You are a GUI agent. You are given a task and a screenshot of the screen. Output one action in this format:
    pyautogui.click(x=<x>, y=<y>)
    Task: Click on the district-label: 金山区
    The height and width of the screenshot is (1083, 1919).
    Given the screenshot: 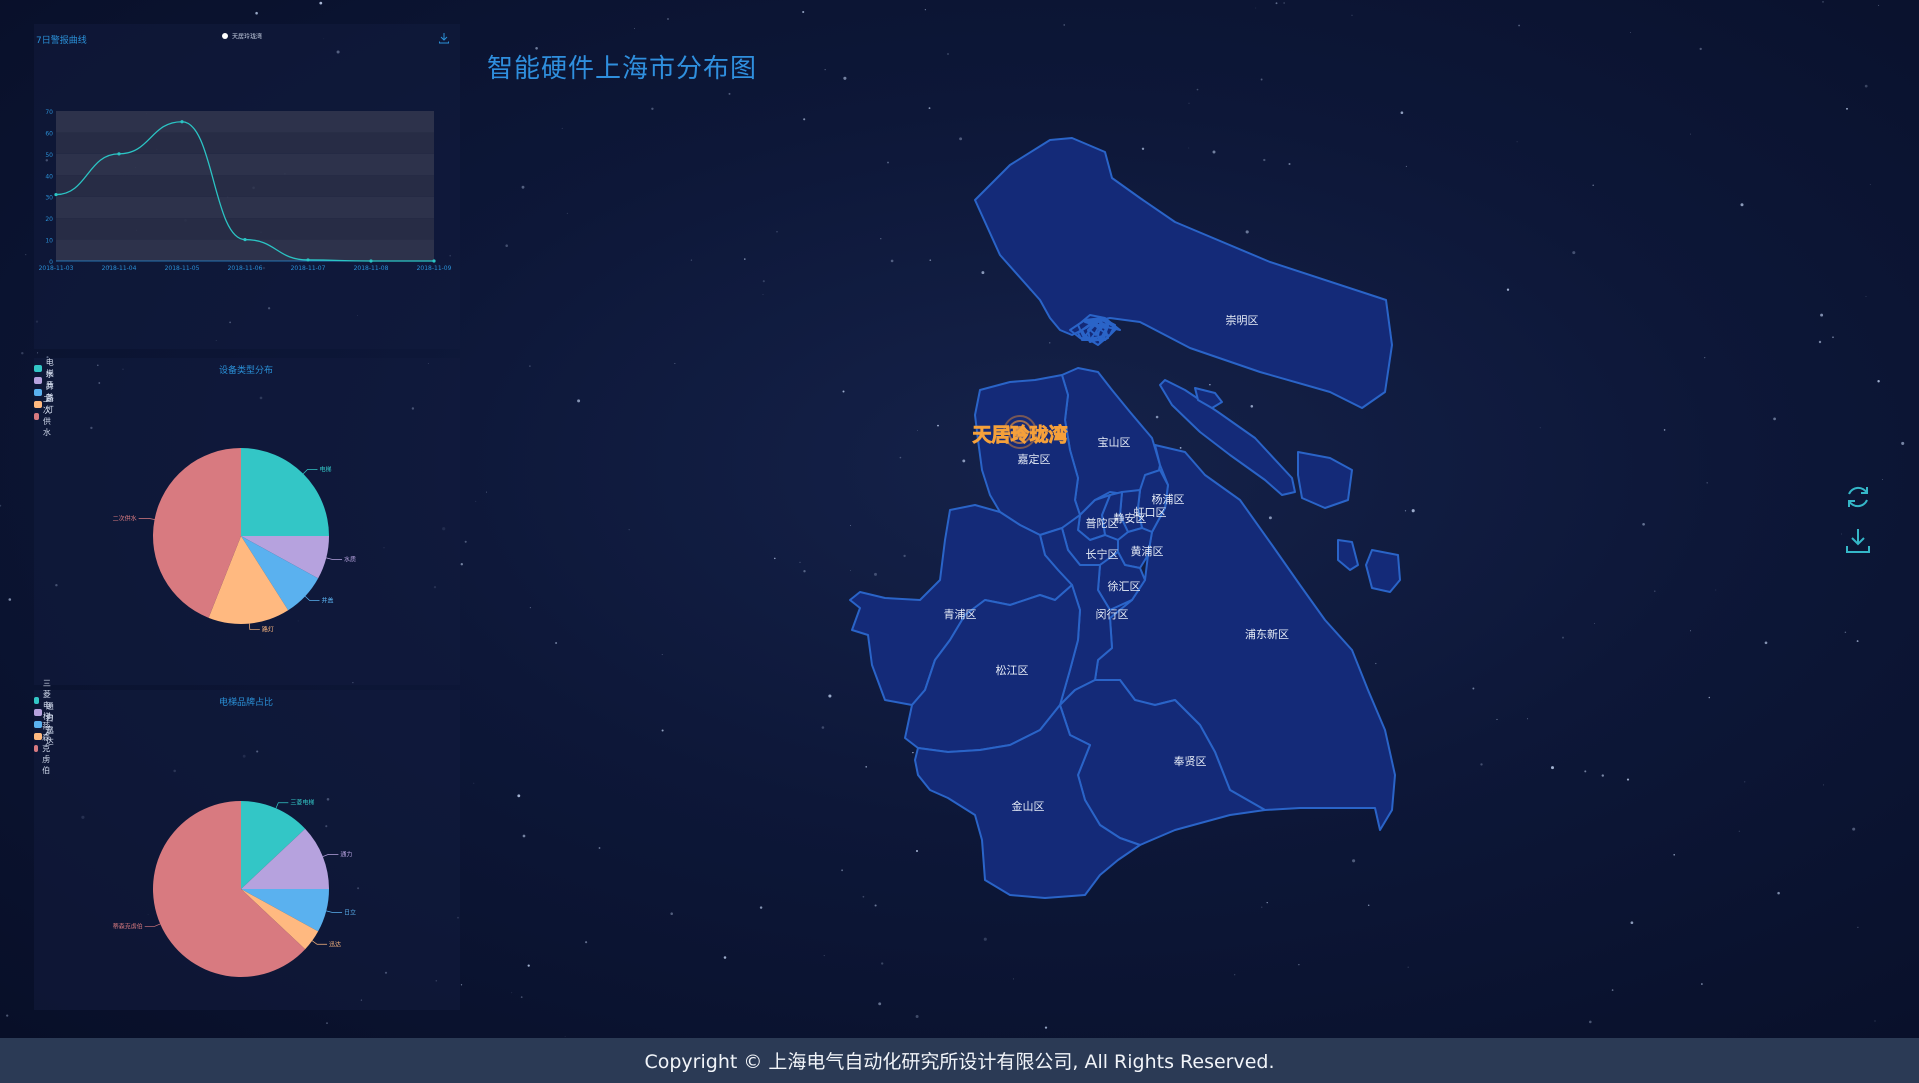 What is the action you would take?
    pyautogui.click(x=1028, y=806)
    